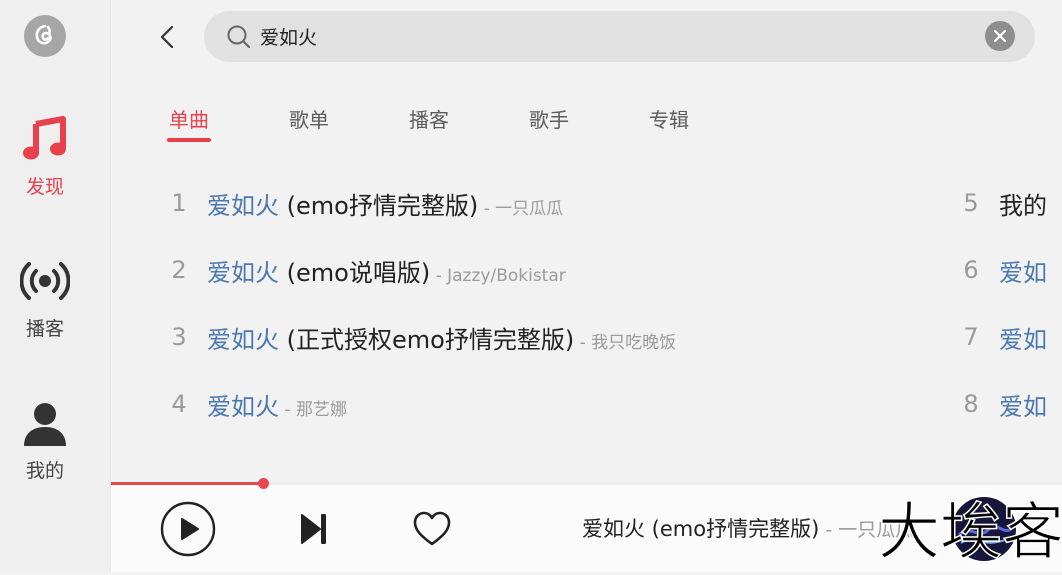 This screenshot has width=1062, height=575. I want to click on tab-playlists: 歌单, so click(309, 118).